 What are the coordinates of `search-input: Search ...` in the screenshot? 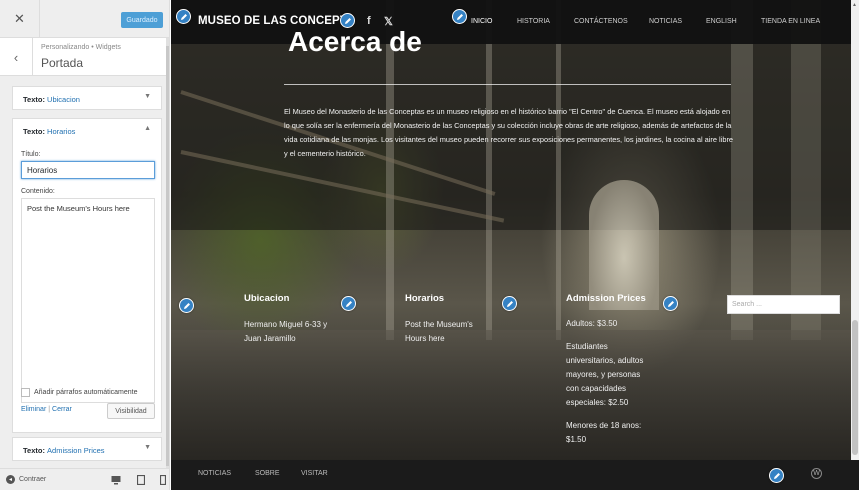 It's located at (783, 304).